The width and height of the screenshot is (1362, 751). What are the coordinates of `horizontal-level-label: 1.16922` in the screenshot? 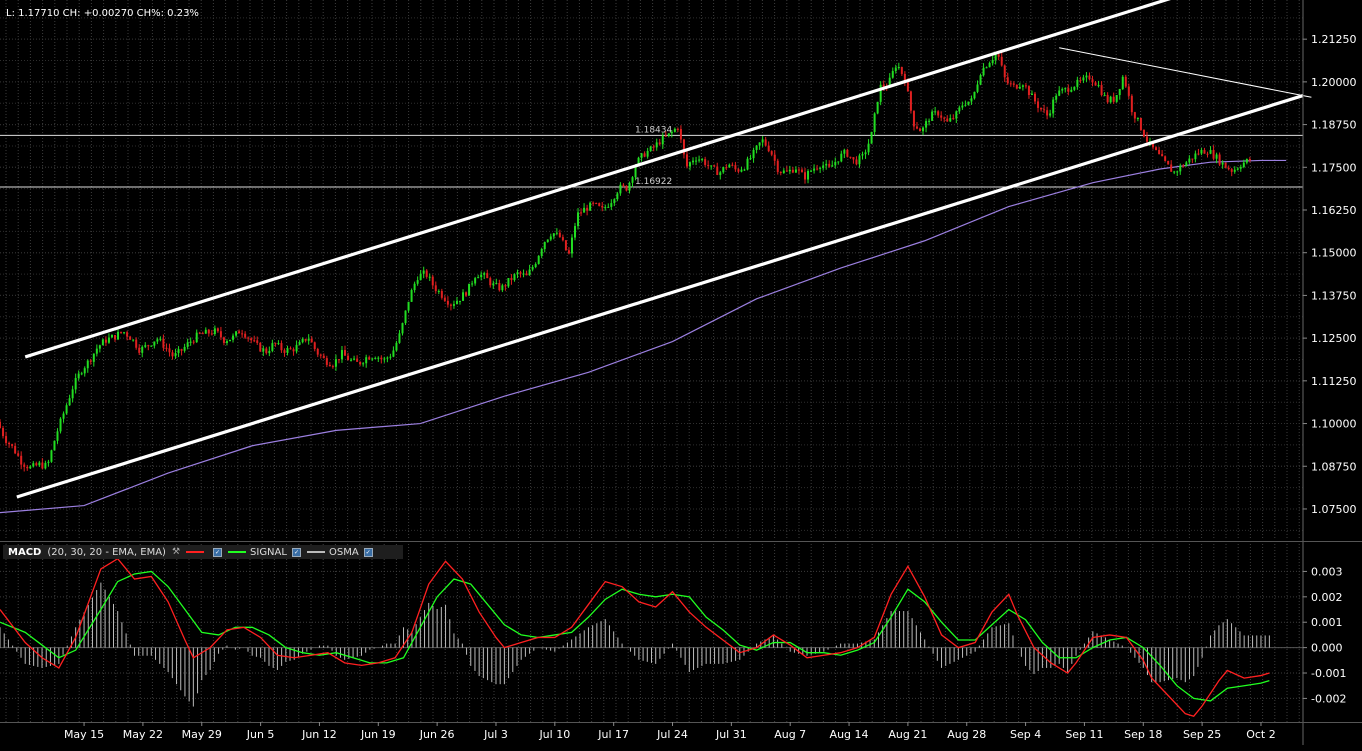 It's located at (653, 182).